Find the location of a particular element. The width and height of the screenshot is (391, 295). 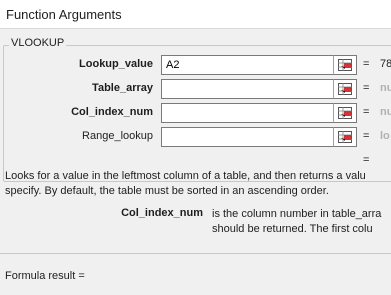

argument-row-table-array: Table_array = nu is located at coordinates (195, 89).